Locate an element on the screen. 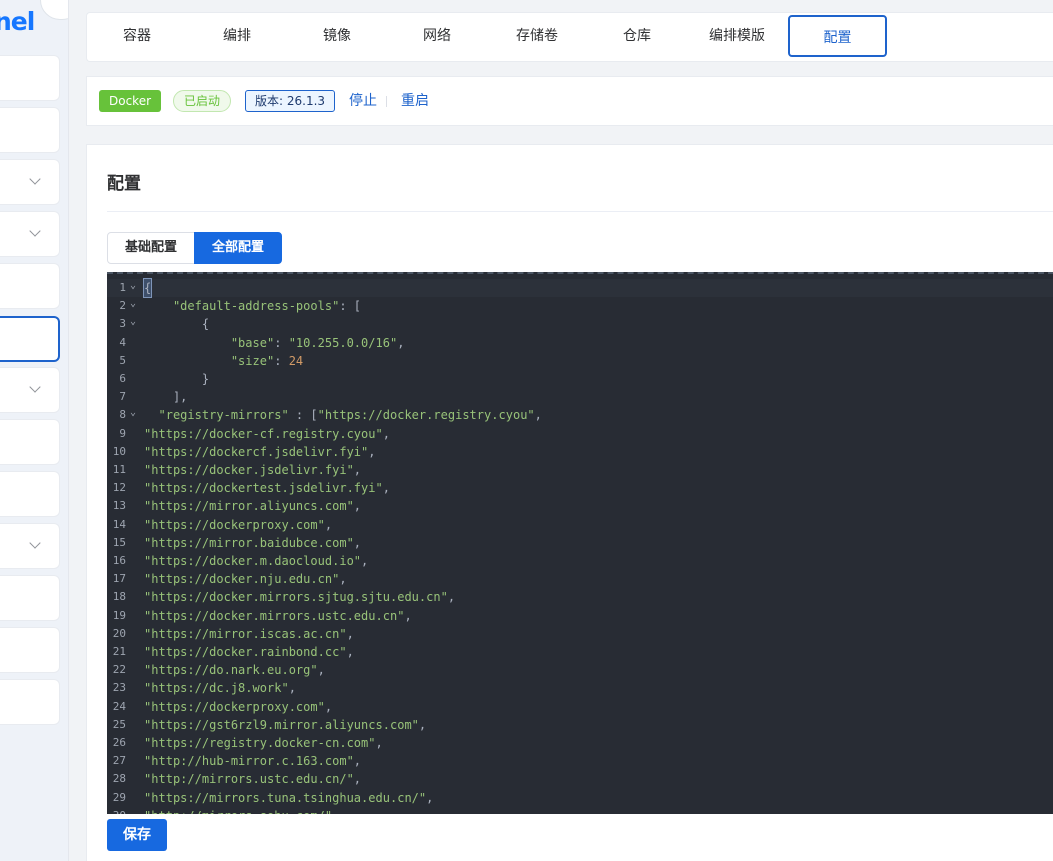  version-badge: 版本: 26.1.3 is located at coordinates (290, 101).